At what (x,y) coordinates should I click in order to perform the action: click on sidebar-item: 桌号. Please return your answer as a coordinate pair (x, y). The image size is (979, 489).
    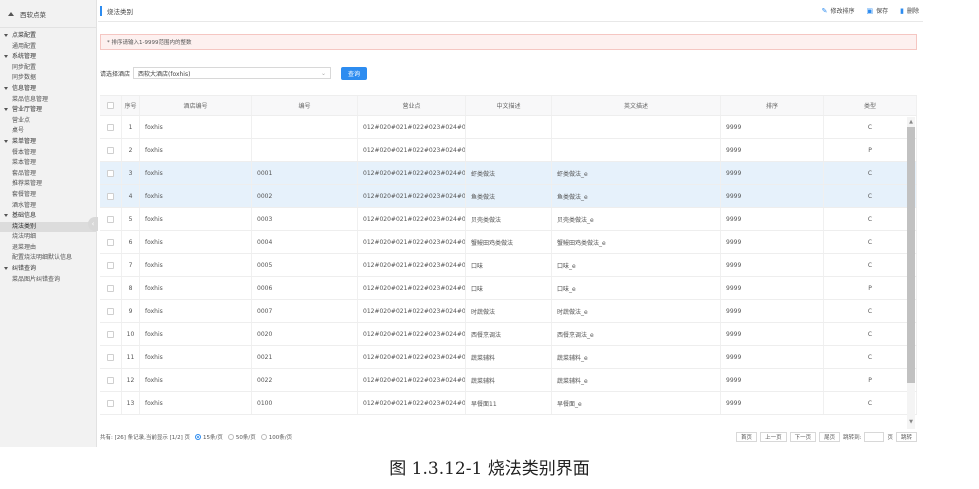
    Looking at the image, I should click on (48, 131).